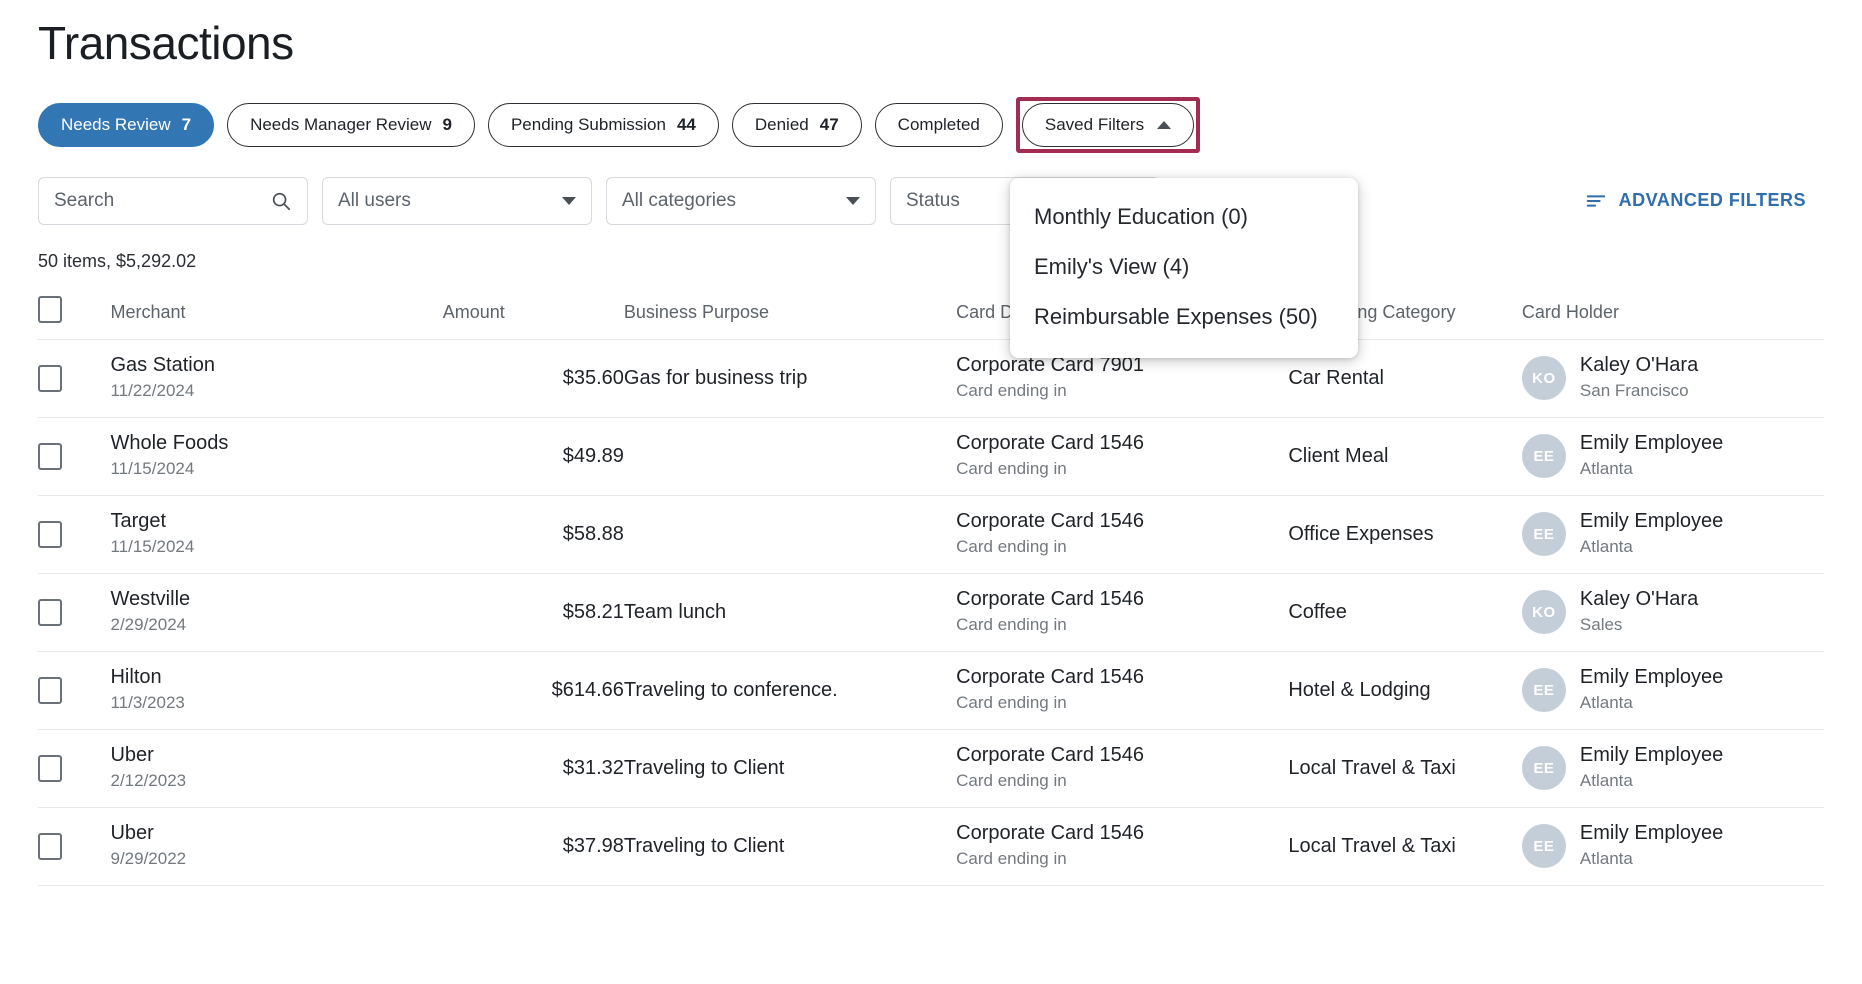 The height and width of the screenshot is (984, 1862). What do you see at coordinates (1338, 455) in the screenshot?
I see `accounting-category-cell: Client Meal` at bounding box center [1338, 455].